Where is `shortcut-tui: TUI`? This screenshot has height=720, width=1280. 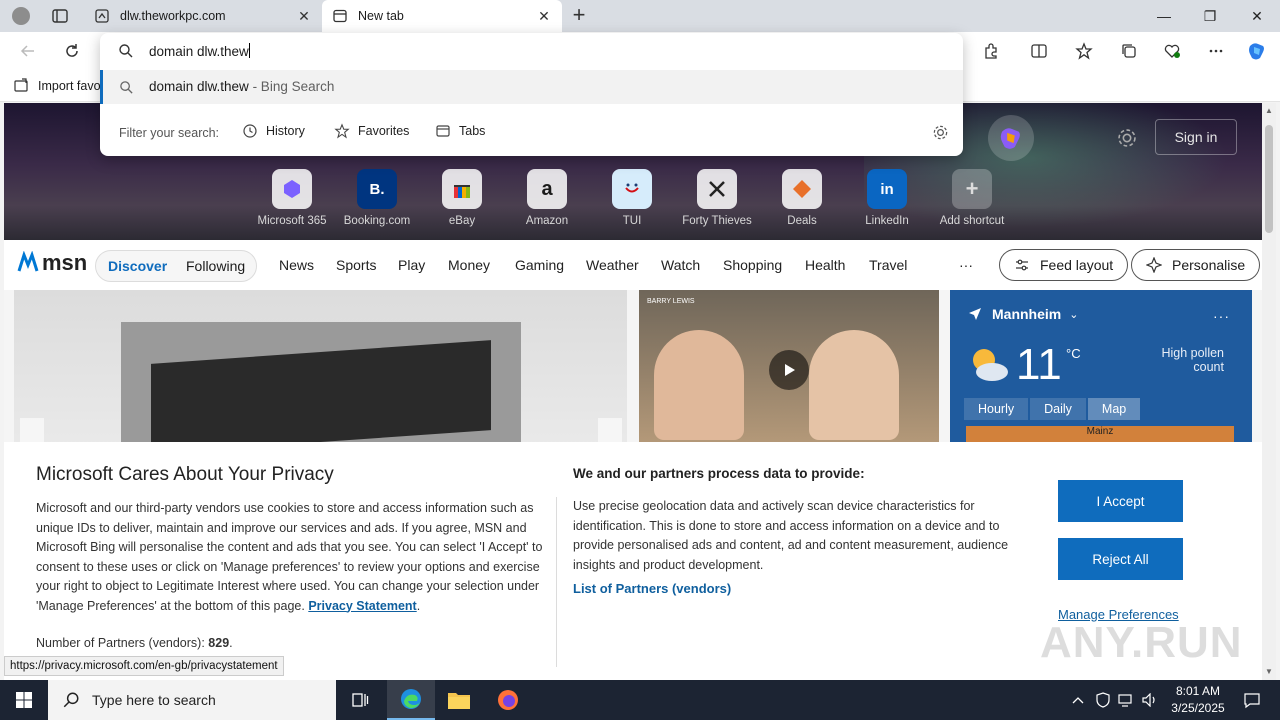
shortcut-tui: TUI is located at coordinates (632, 198).